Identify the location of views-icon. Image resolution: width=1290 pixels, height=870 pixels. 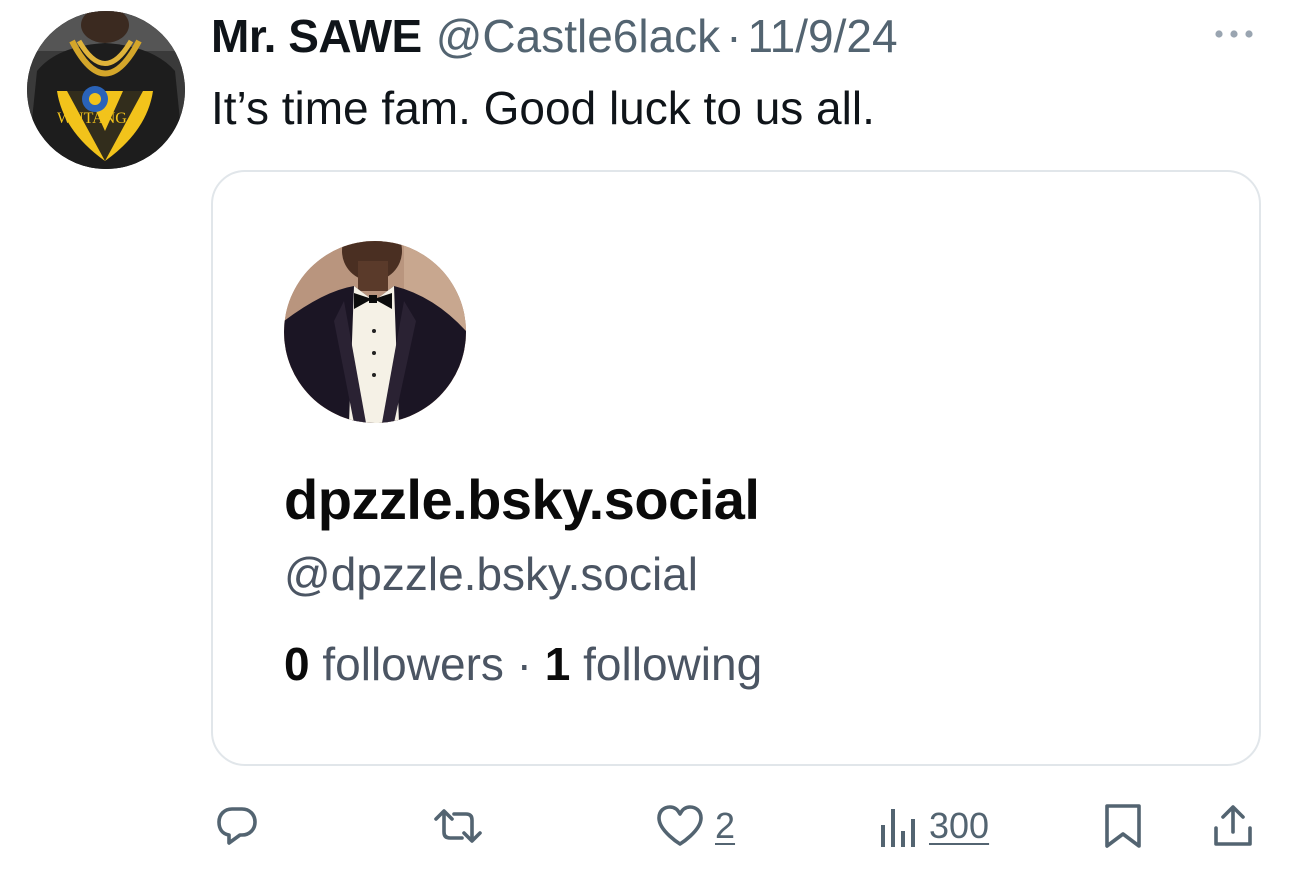
(898, 828).